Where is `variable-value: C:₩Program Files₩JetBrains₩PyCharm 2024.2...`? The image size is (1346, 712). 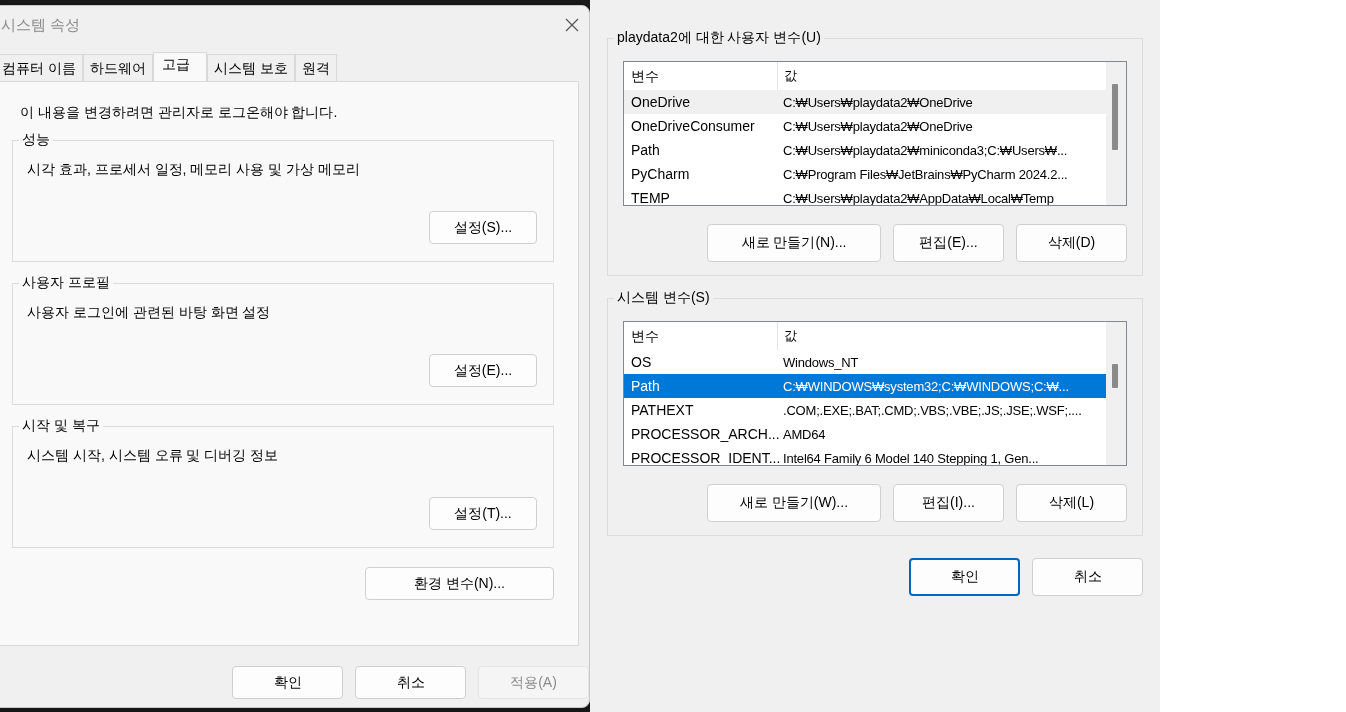 variable-value: C:₩Program Files₩JetBrains₩PyCharm 2024.2... is located at coordinates (925, 174).